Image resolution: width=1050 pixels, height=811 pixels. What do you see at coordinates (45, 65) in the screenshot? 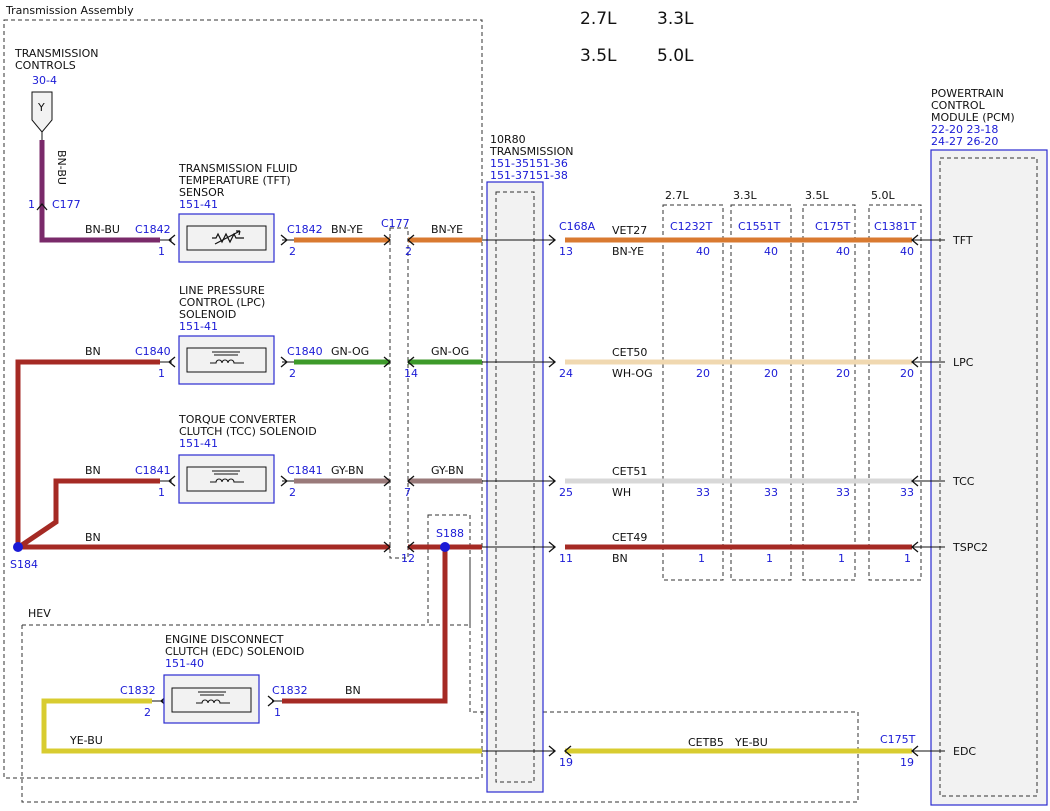
I see `tc-label-2: CONTROLS` at bounding box center [45, 65].